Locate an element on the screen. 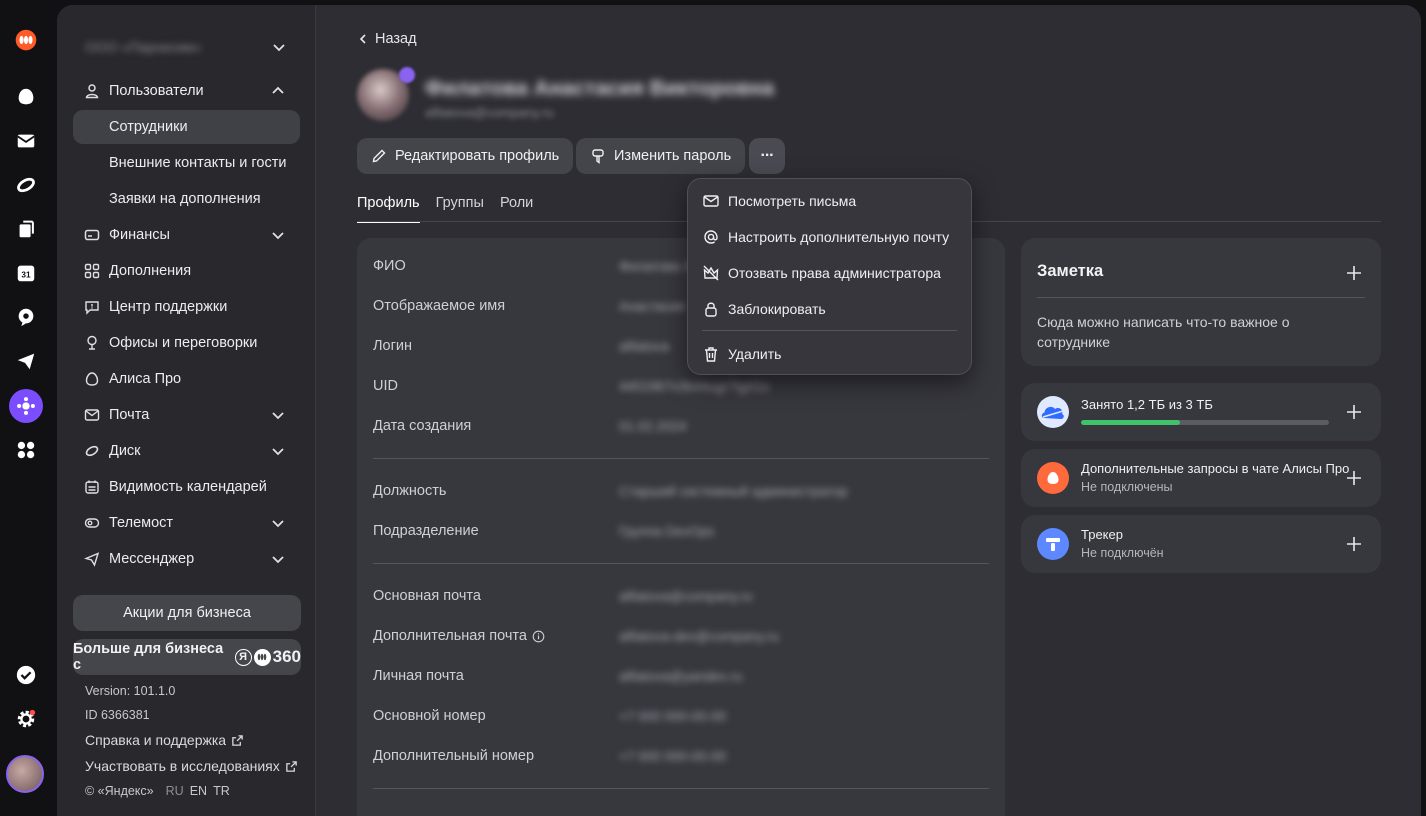 Image resolution: width=1426 pixels, height=816 pixels. org-selector: ООО «Пароксим» is located at coordinates (186, 47).